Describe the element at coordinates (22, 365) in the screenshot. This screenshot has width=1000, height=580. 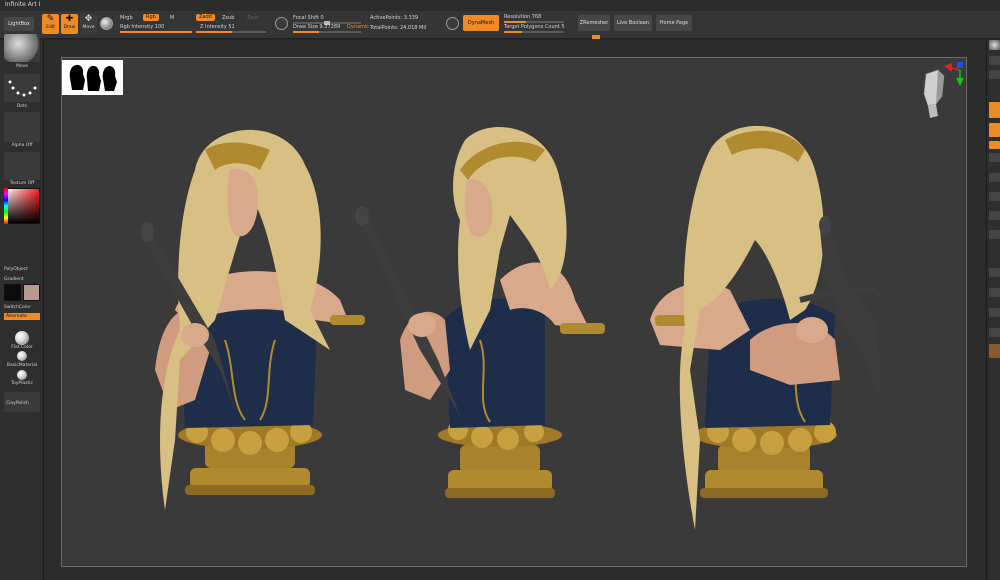
I see `basic-material-label: BasicMaterial` at that location.